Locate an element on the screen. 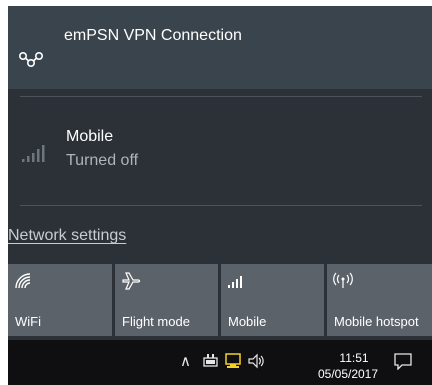 The height and width of the screenshot is (385, 432). tile-label: Mobile is located at coordinates (247, 321).